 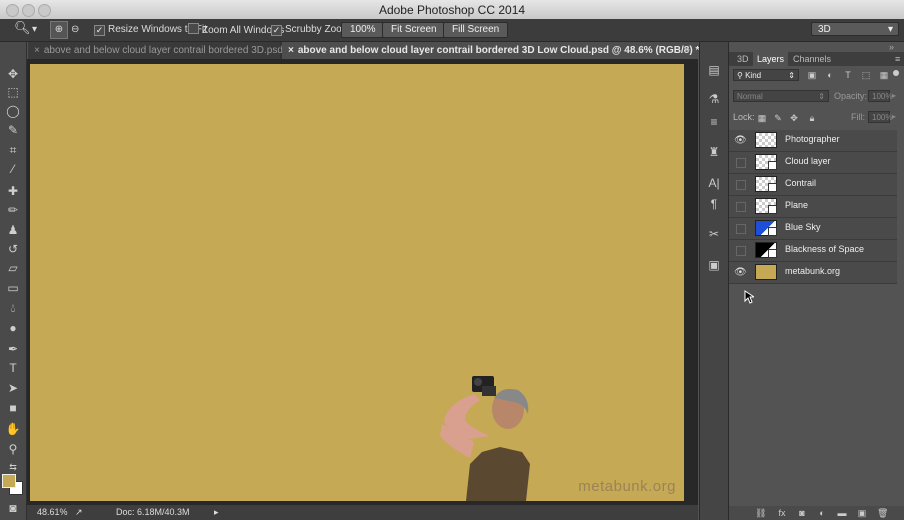 What do you see at coordinates (882, 513) in the screenshot?
I see `delete-layer-icon: 🗑︎` at bounding box center [882, 513].